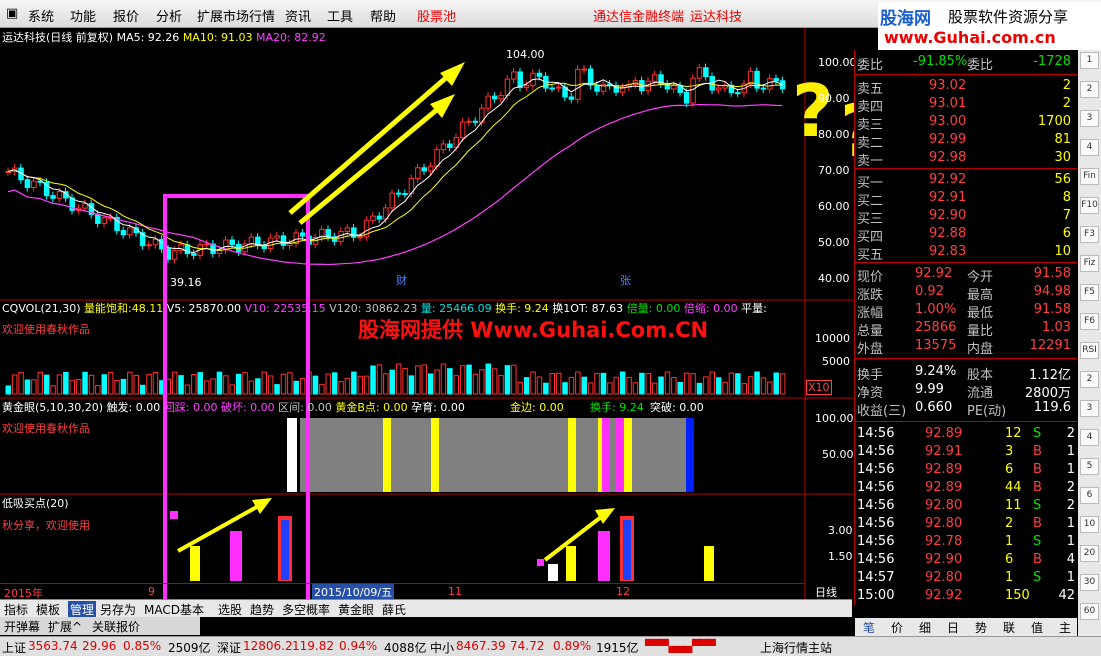 This screenshot has width=1101, height=656. Describe the element at coordinates (981, 627) in the screenshot. I see `quote-tab: 势` at that location.